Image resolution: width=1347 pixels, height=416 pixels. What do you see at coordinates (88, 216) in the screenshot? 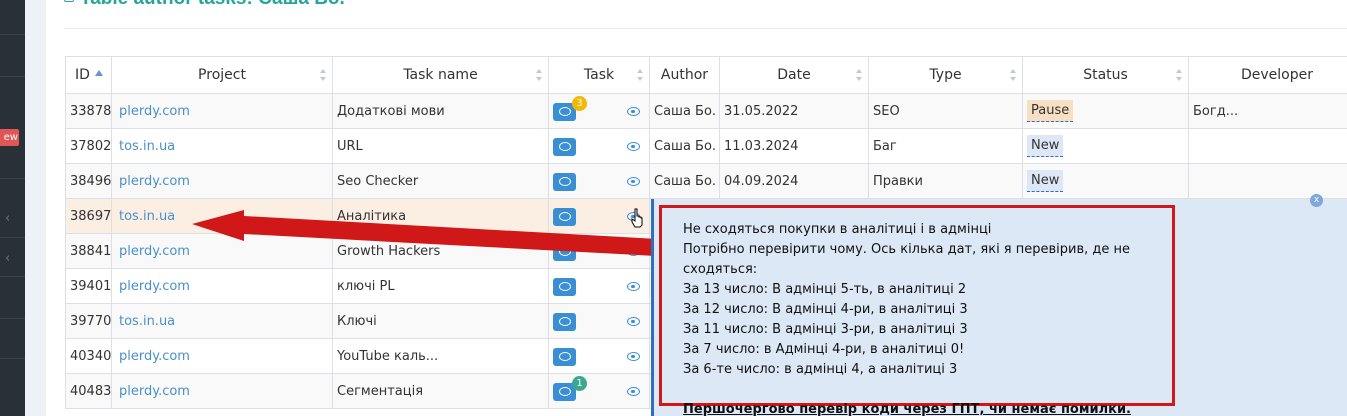
I see `cell-id: 38697` at bounding box center [88, 216].